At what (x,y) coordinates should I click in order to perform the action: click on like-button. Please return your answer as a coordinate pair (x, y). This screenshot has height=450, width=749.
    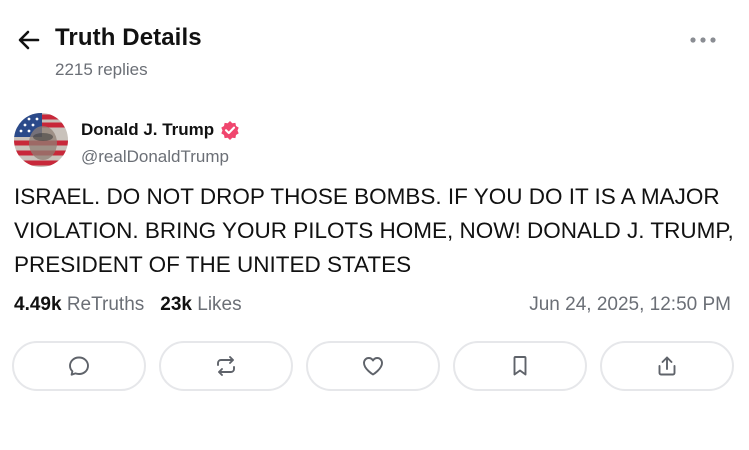
    Looking at the image, I should click on (373, 366).